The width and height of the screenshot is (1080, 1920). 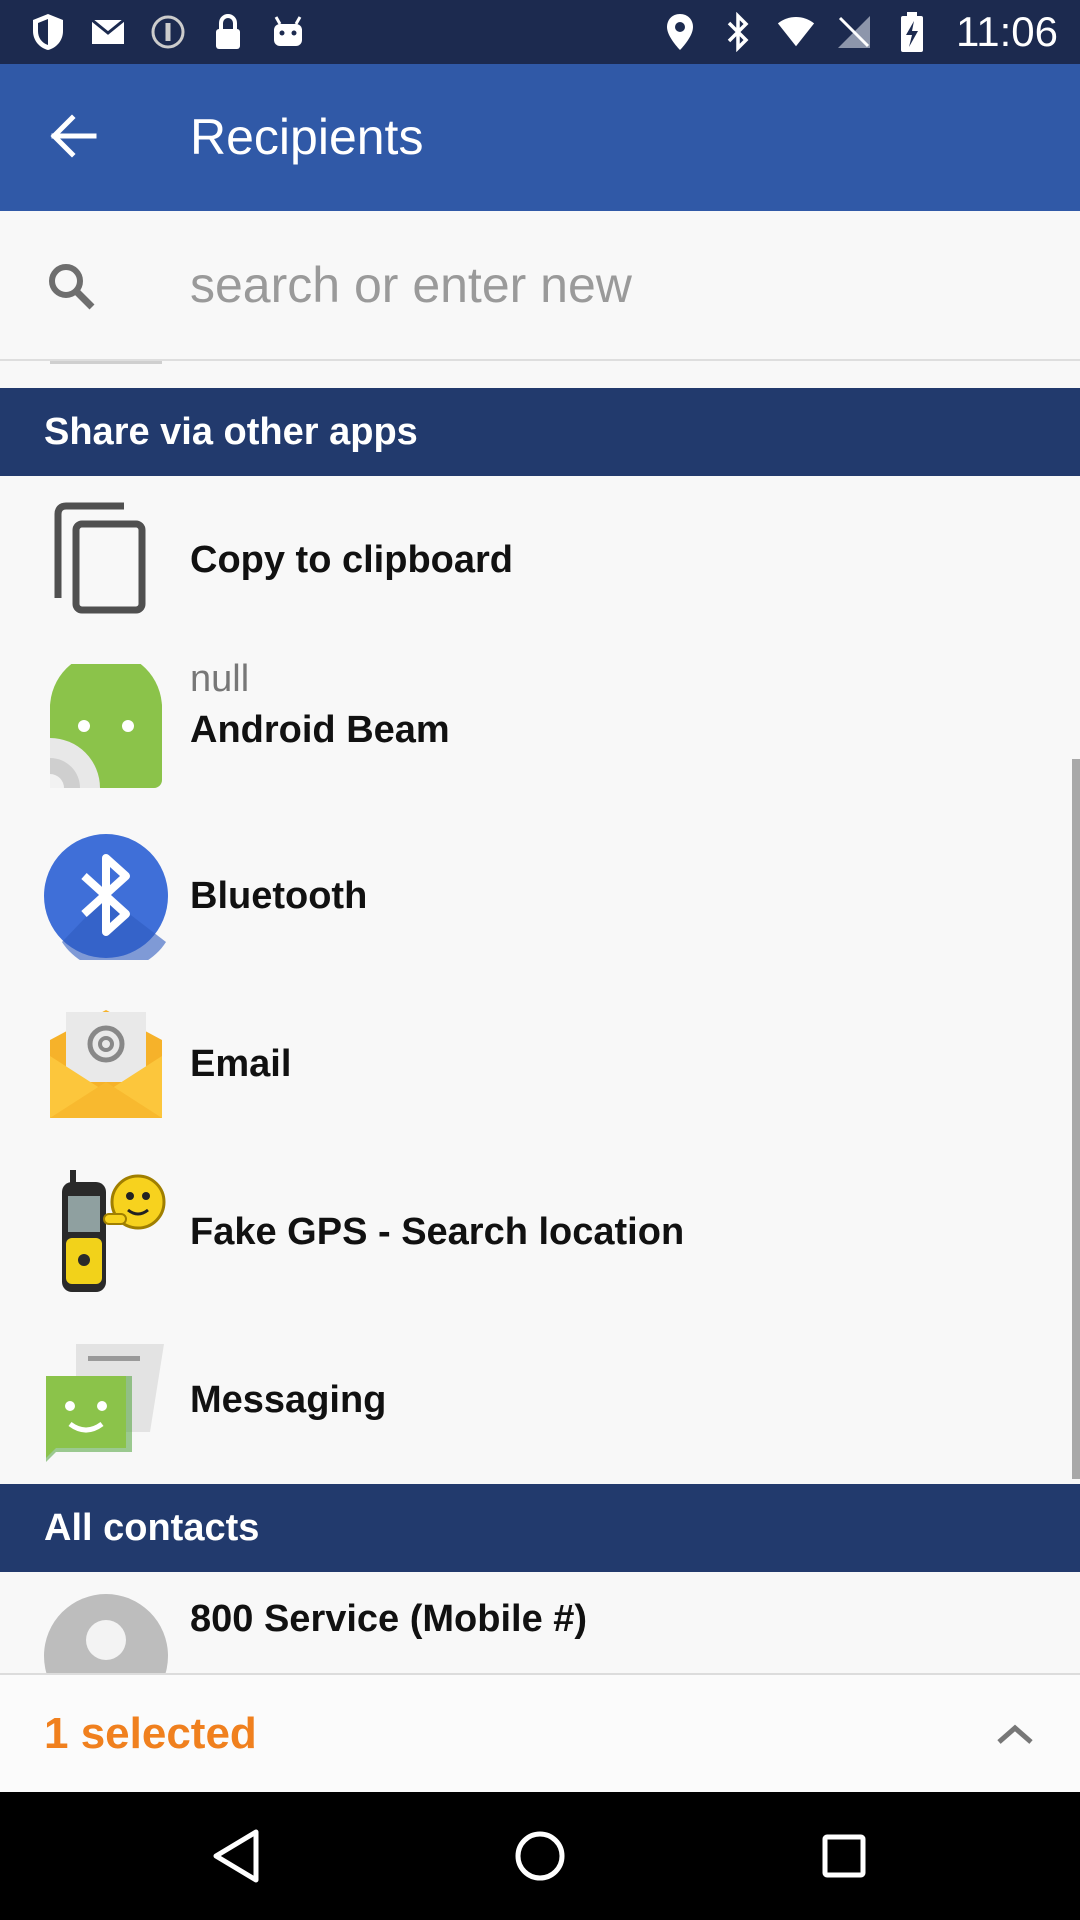 I want to click on selected-count: 1 selected, so click(x=150, y=1733).